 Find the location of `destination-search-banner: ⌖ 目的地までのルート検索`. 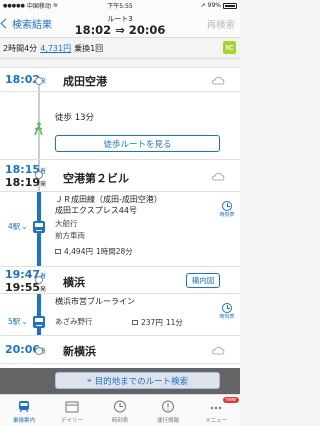

destination-search-banner: ⌖ 目的地までのルート検索 is located at coordinates (120, 381).